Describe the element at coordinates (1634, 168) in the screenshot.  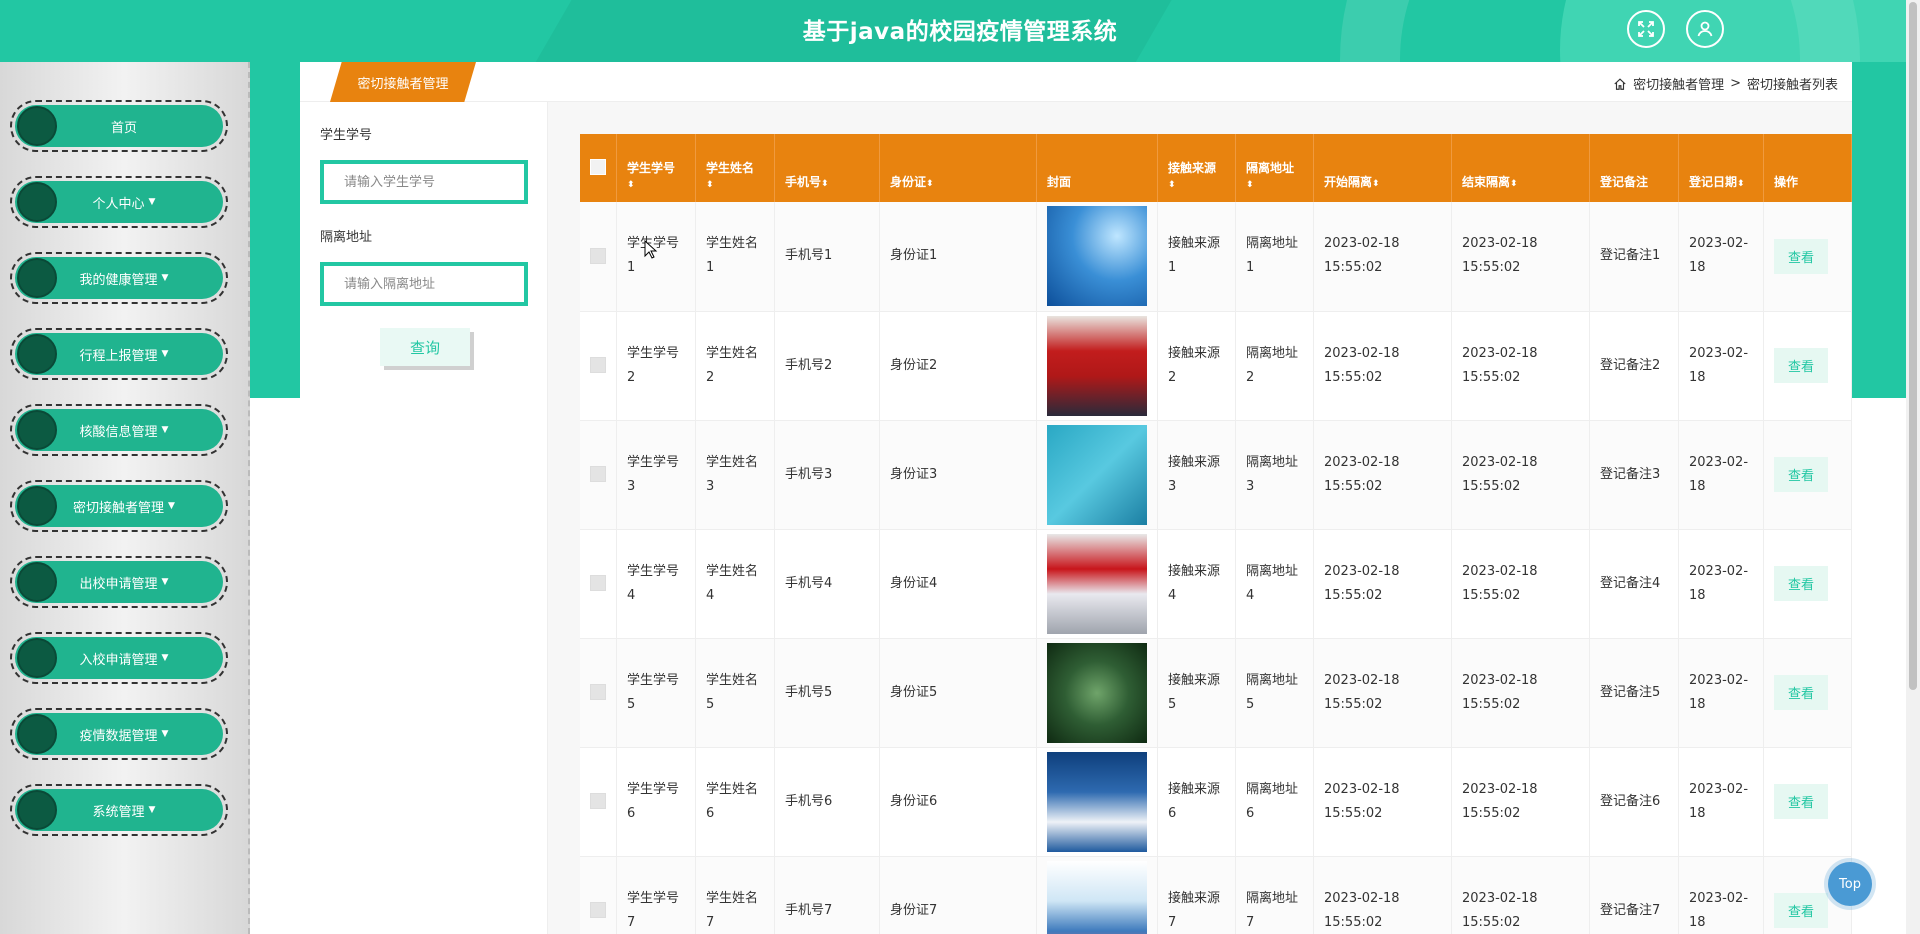
I see `col-remark: 登记备注` at that location.